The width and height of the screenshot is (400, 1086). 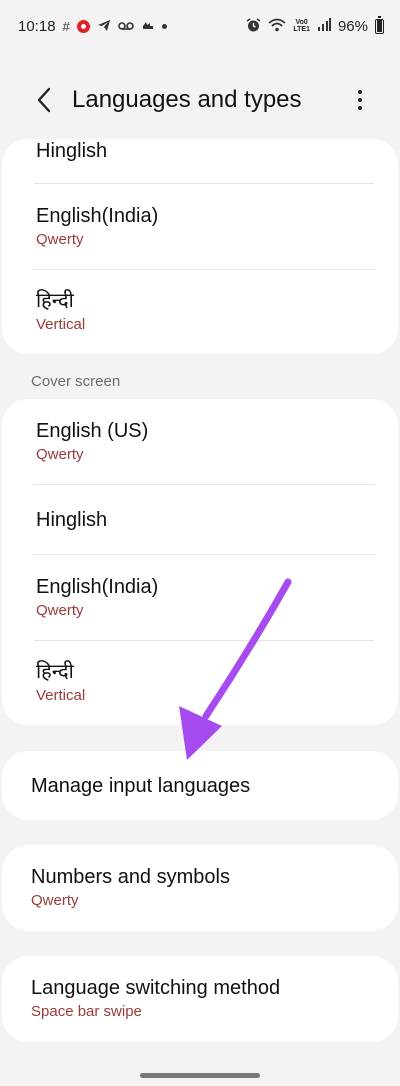 What do you see at coordinates (200, 26) in the screenshot?
I see `status-bar: 10:18 # Vo0 LTE1 96%` at bounding box center [200, 26].